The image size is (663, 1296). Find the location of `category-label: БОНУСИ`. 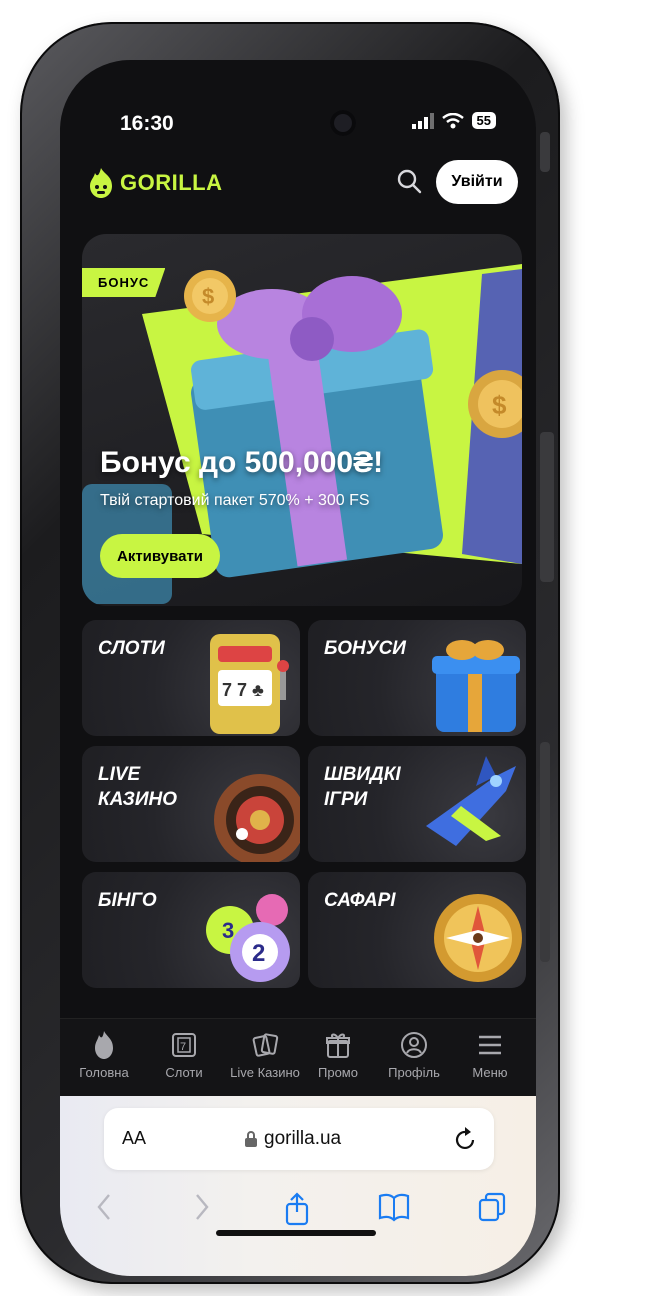

category-label: БОНУСИ is located at coordinates (365, 648).